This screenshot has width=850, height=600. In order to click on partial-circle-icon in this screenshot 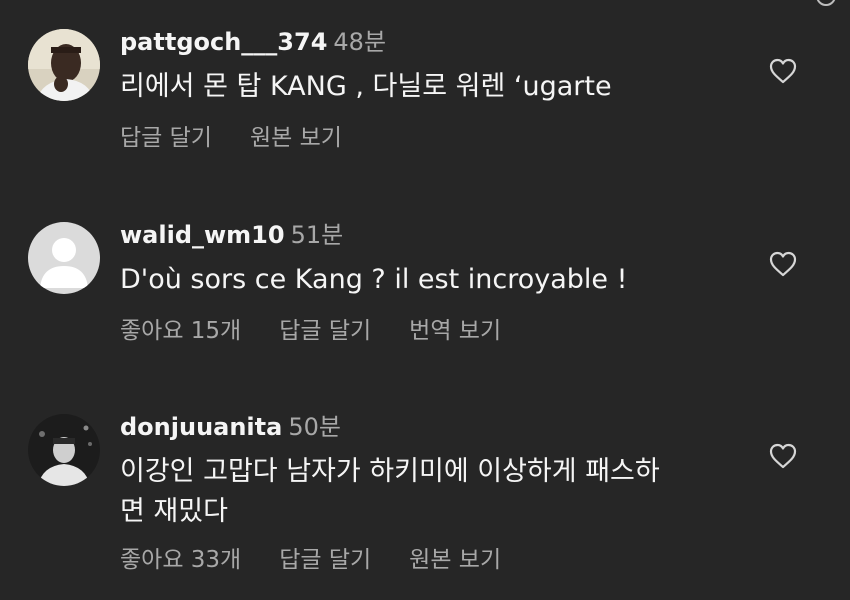, I will do `click(826, 3)`.